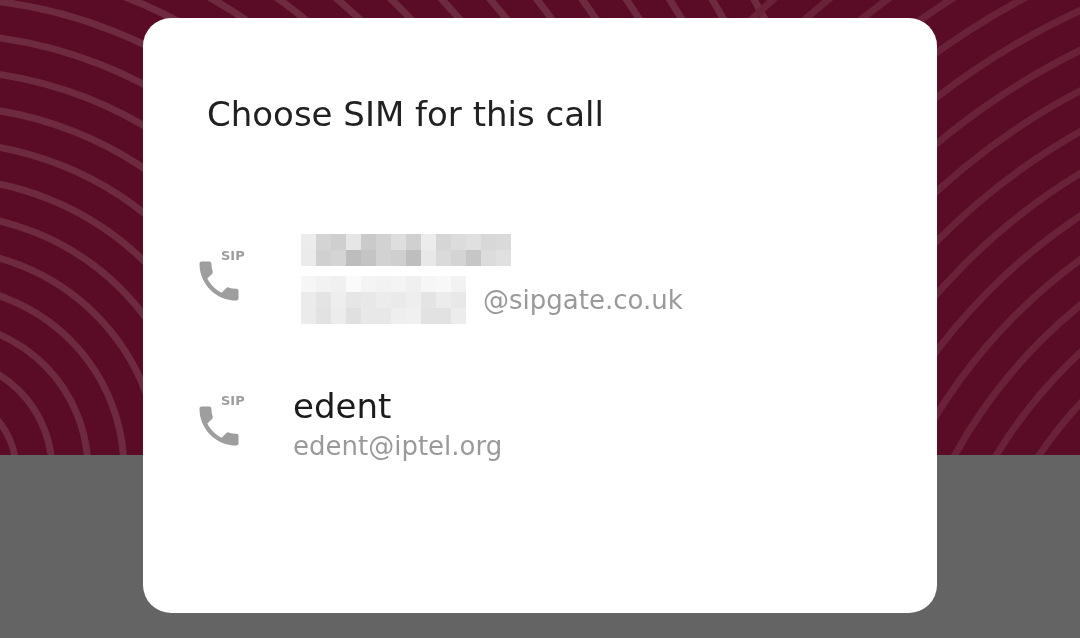 The image size is (1080, 638). Describe the element at coordinates (343, 406) in the screenshot. I see `account-name: edent` at that location.